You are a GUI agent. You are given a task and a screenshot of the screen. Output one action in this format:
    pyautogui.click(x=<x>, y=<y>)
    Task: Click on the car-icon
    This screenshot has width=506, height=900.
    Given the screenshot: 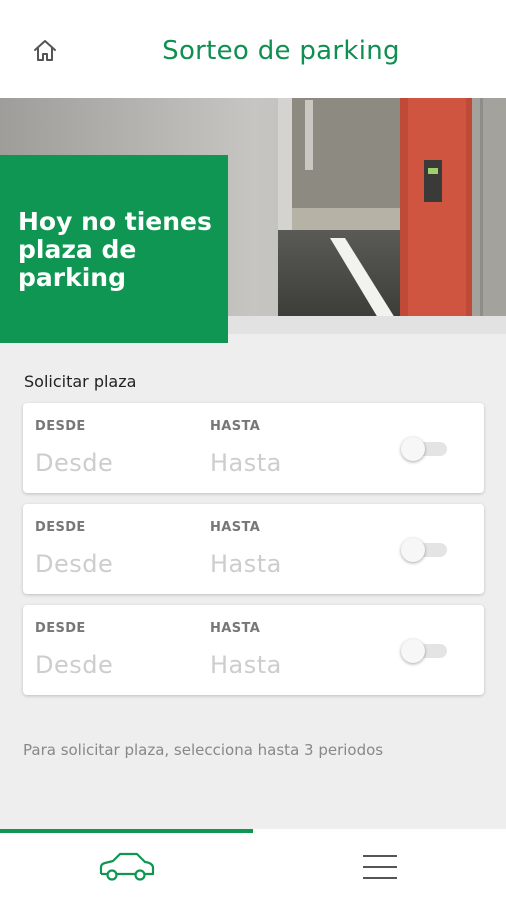 What is the action you would take?
    pyautogui.click(x=126, y=866)
    